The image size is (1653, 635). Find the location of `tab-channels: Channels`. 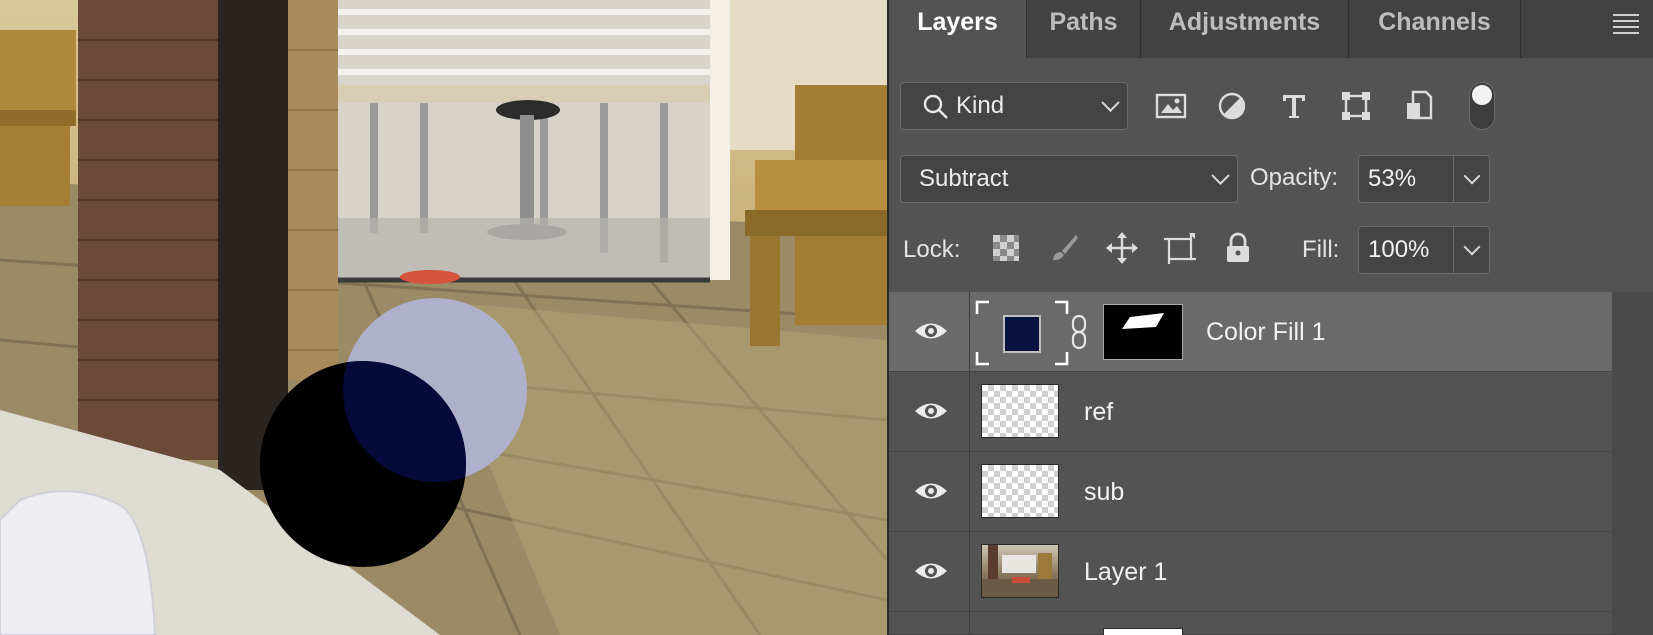

tab-channels: Channels is located at coordinates (1435, 29).